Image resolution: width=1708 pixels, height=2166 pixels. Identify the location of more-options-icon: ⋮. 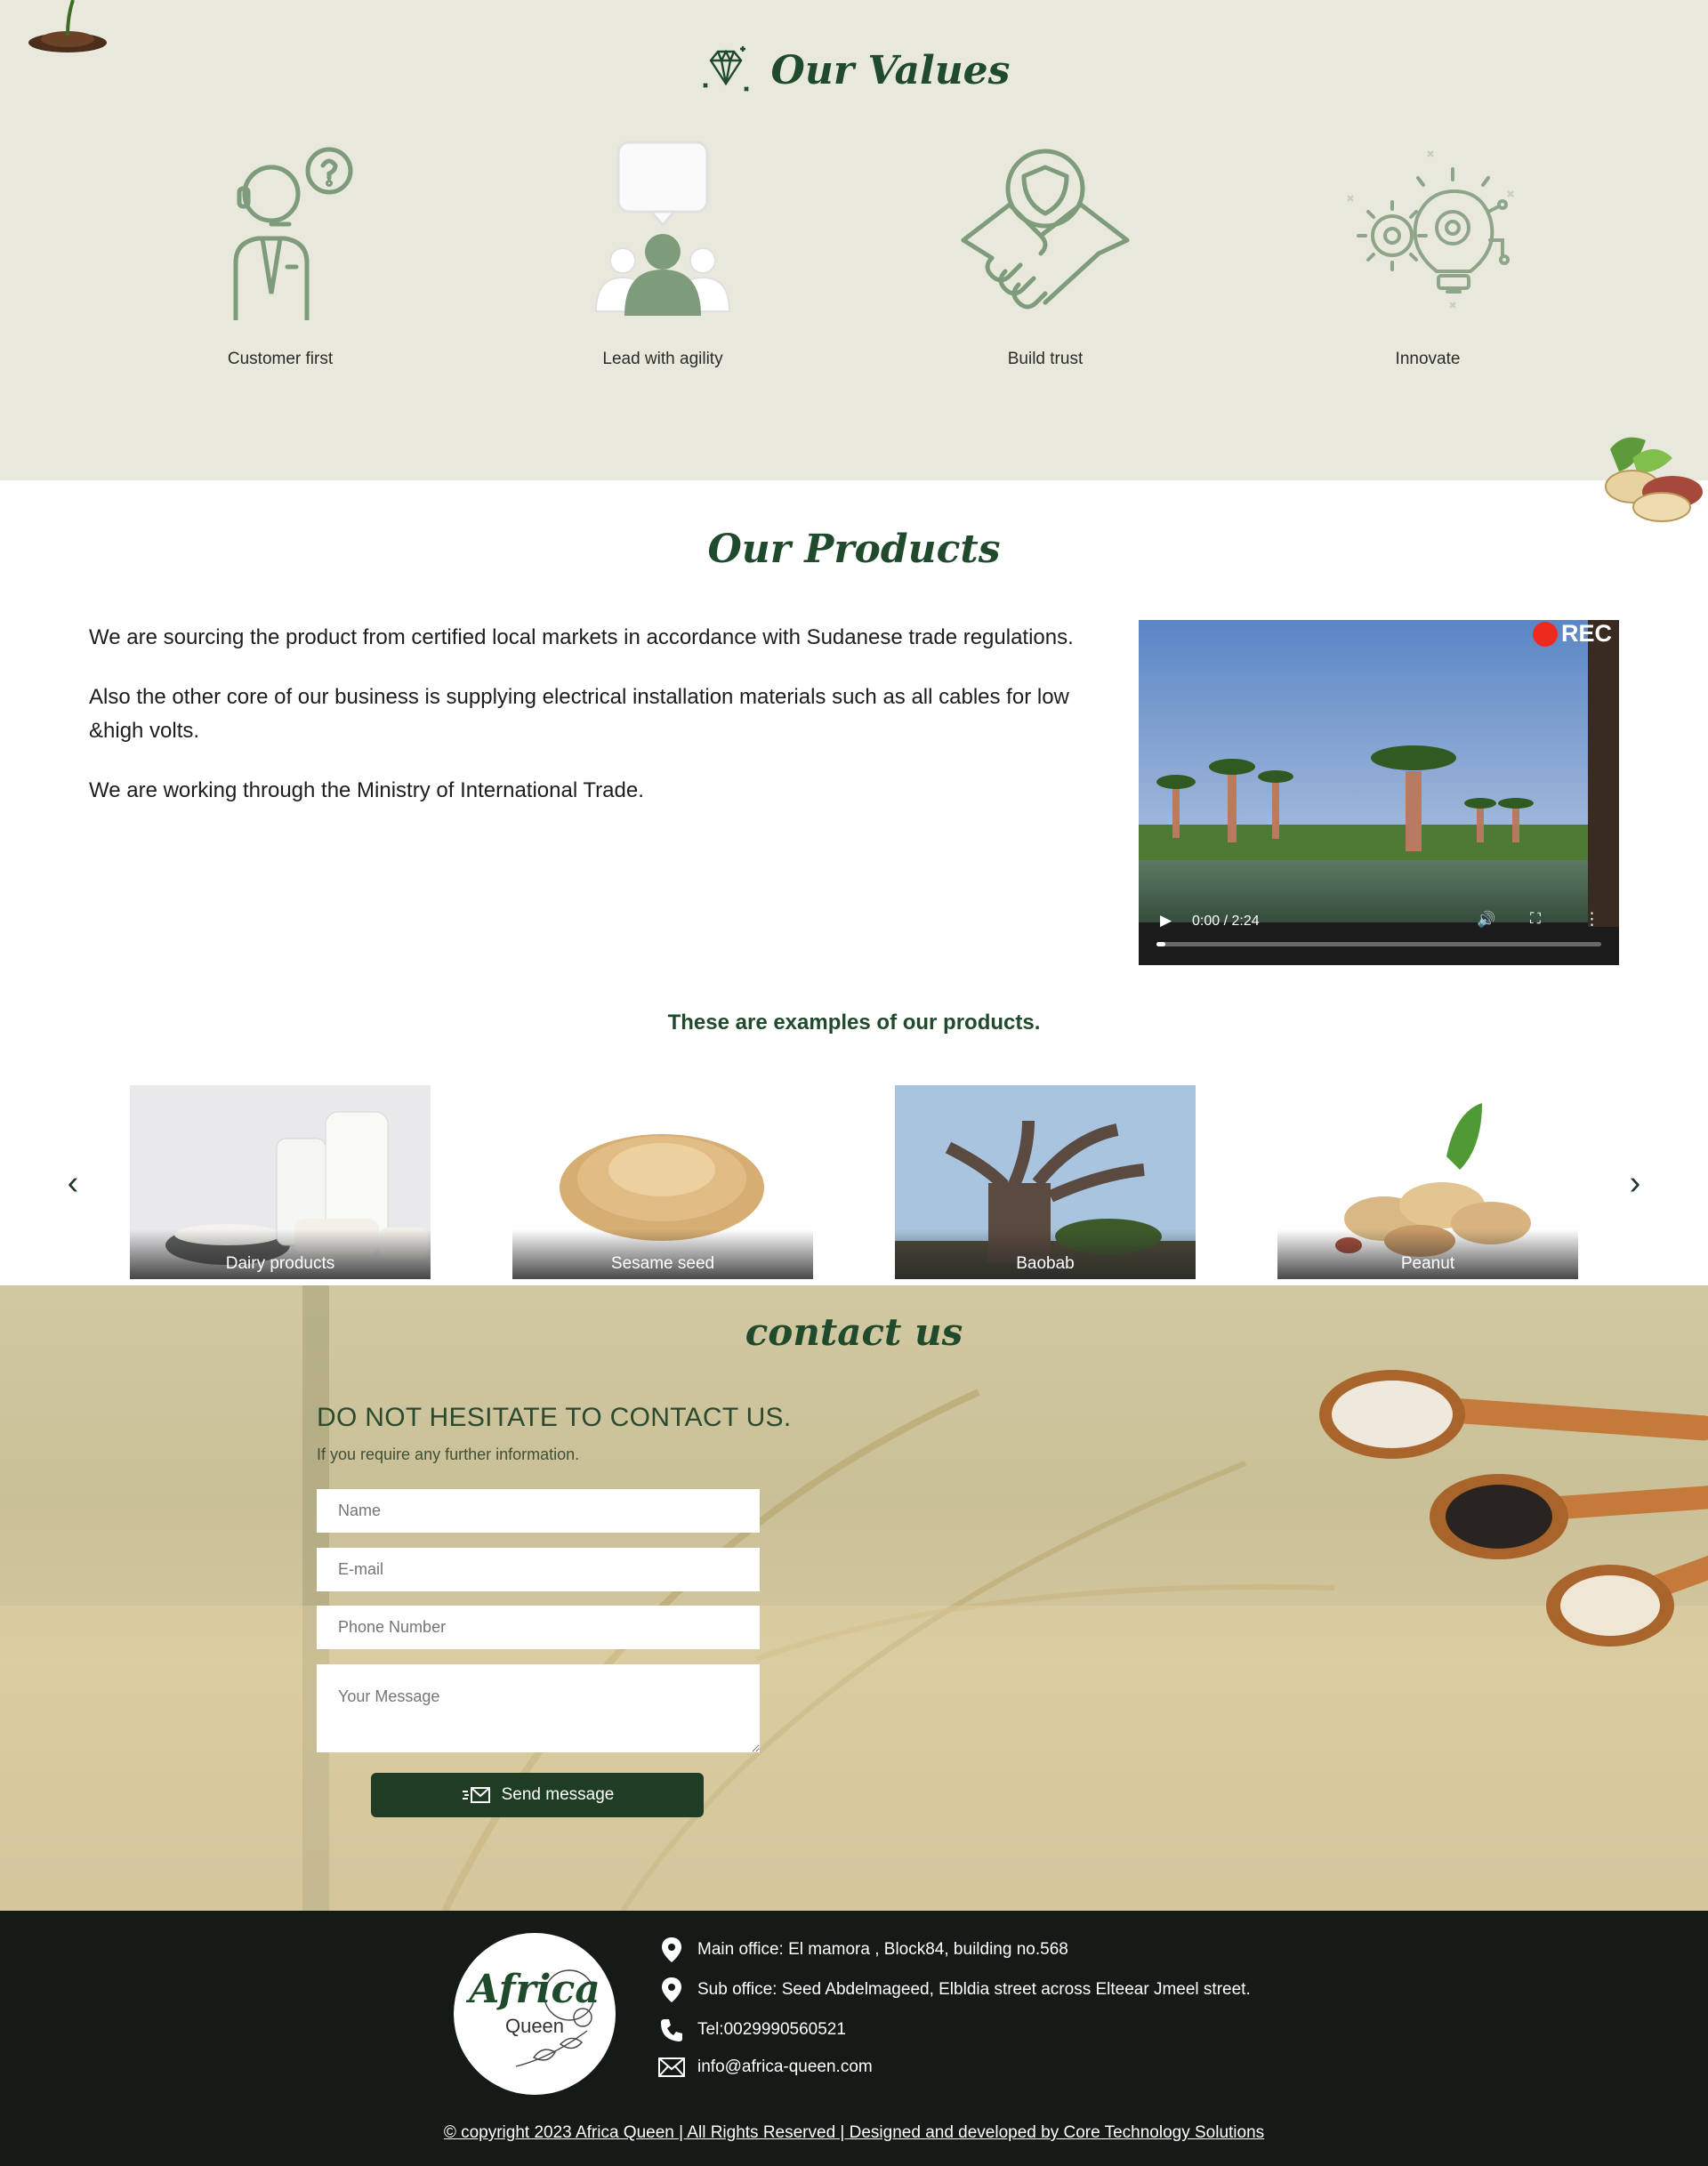
(1591, 919).